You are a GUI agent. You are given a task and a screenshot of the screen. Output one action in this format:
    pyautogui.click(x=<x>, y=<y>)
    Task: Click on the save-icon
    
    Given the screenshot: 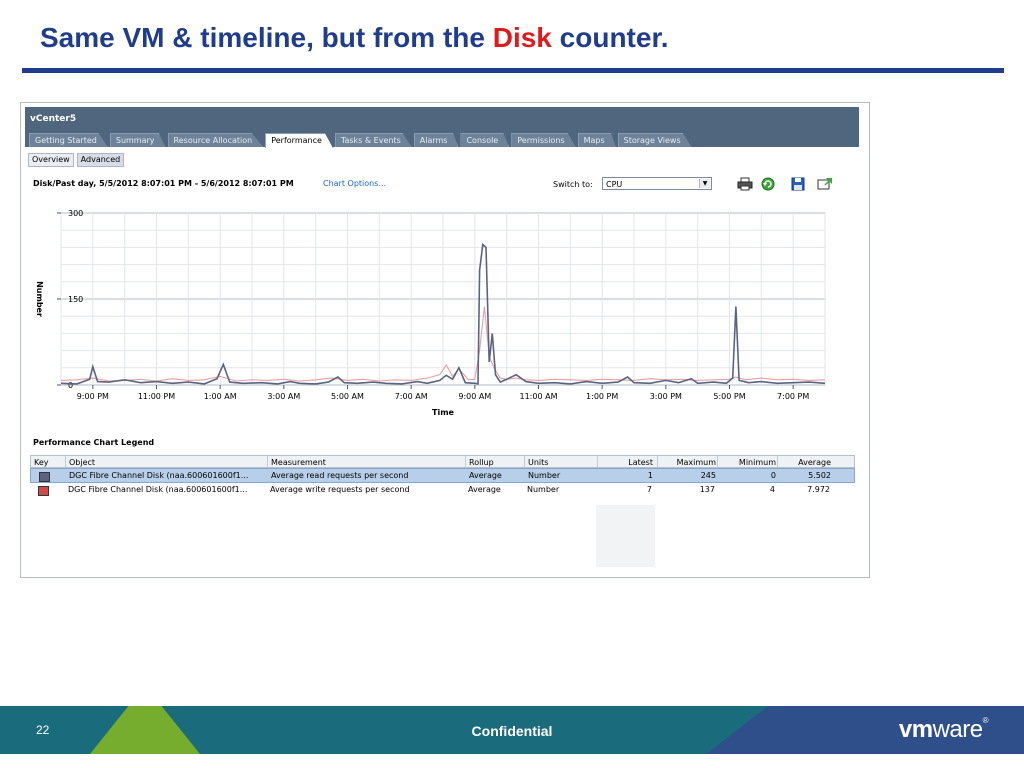 What is the action you would take?
    pyautogui.click(x=798, y=184)
    